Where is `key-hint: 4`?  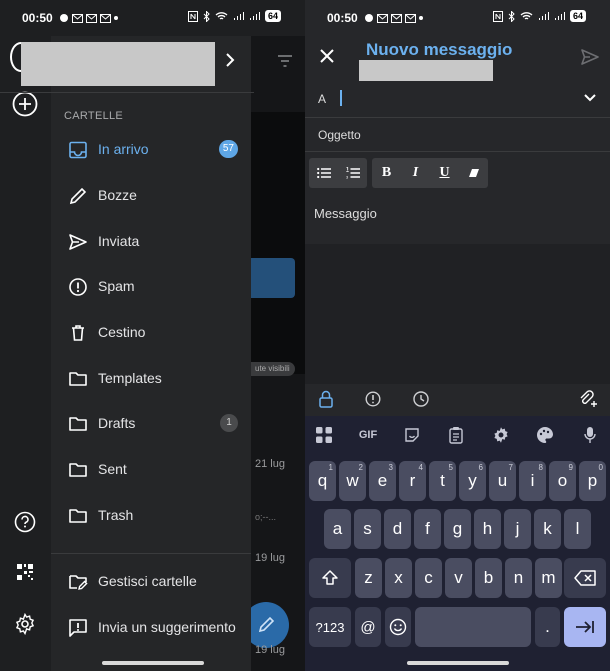
key-hint: 4 is located at coordinates (420, 467).